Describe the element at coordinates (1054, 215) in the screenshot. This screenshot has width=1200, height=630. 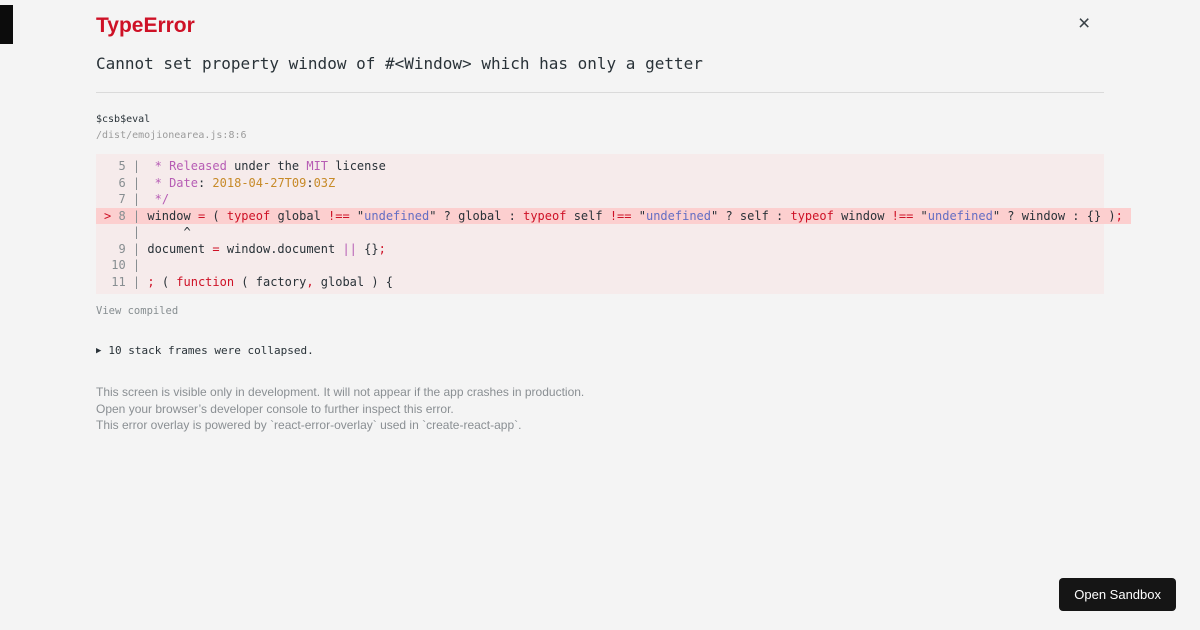
I see `code-token: " ? window : {} )` at that location.